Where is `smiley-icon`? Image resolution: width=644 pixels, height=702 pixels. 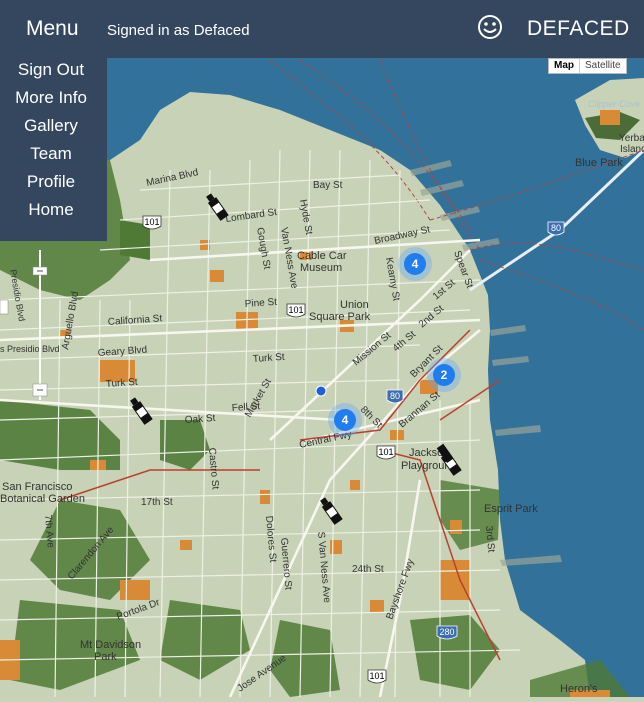 smiley-icon is located at coordinates (490, 27).